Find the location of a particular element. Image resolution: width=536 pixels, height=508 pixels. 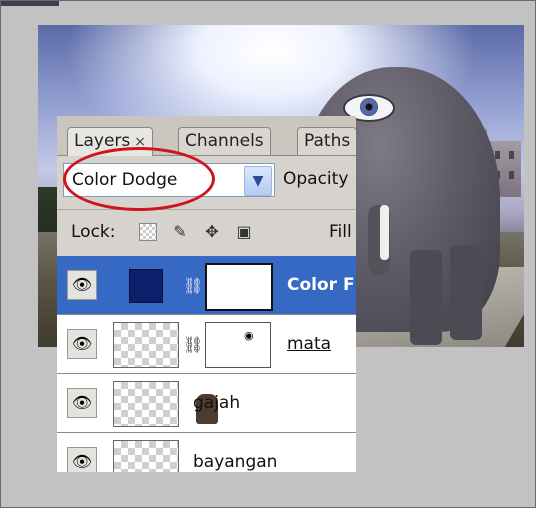

transparency-lock-icon is located at coordinates (148, 232).